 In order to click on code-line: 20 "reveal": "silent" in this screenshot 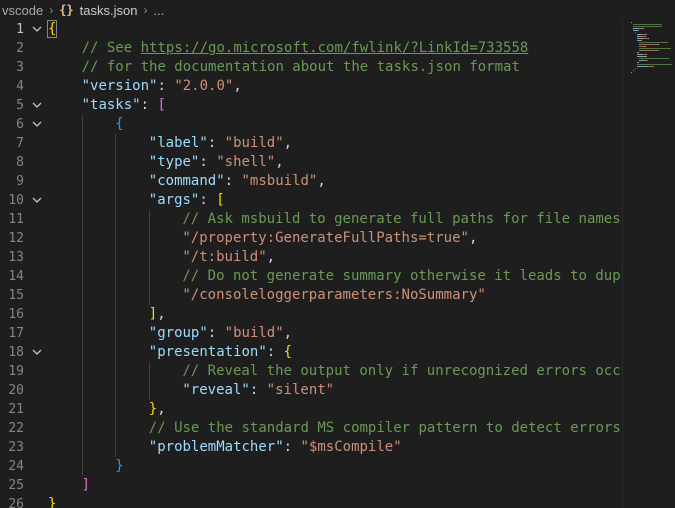, I will do `click(311, 390)`.